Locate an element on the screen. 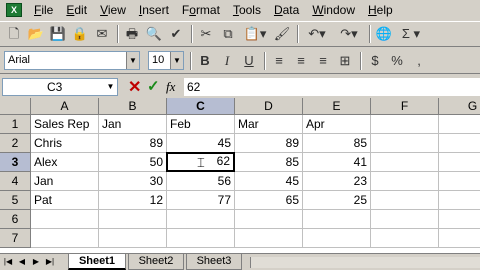  cell-e6 is located at coordinates (337, 219).